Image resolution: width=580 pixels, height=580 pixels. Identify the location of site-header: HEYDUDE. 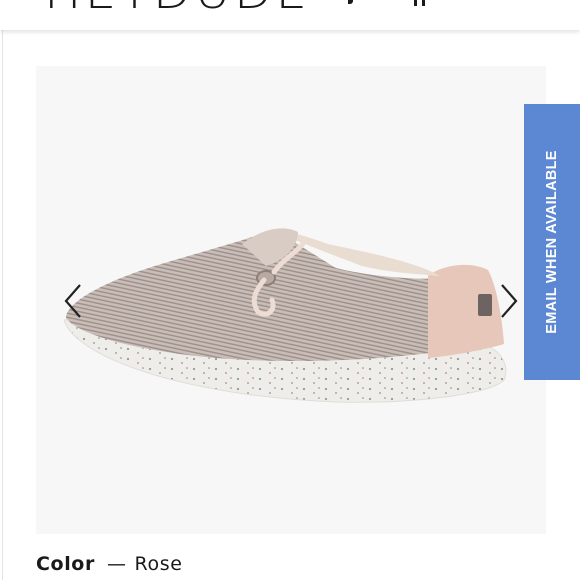
(290, 15).